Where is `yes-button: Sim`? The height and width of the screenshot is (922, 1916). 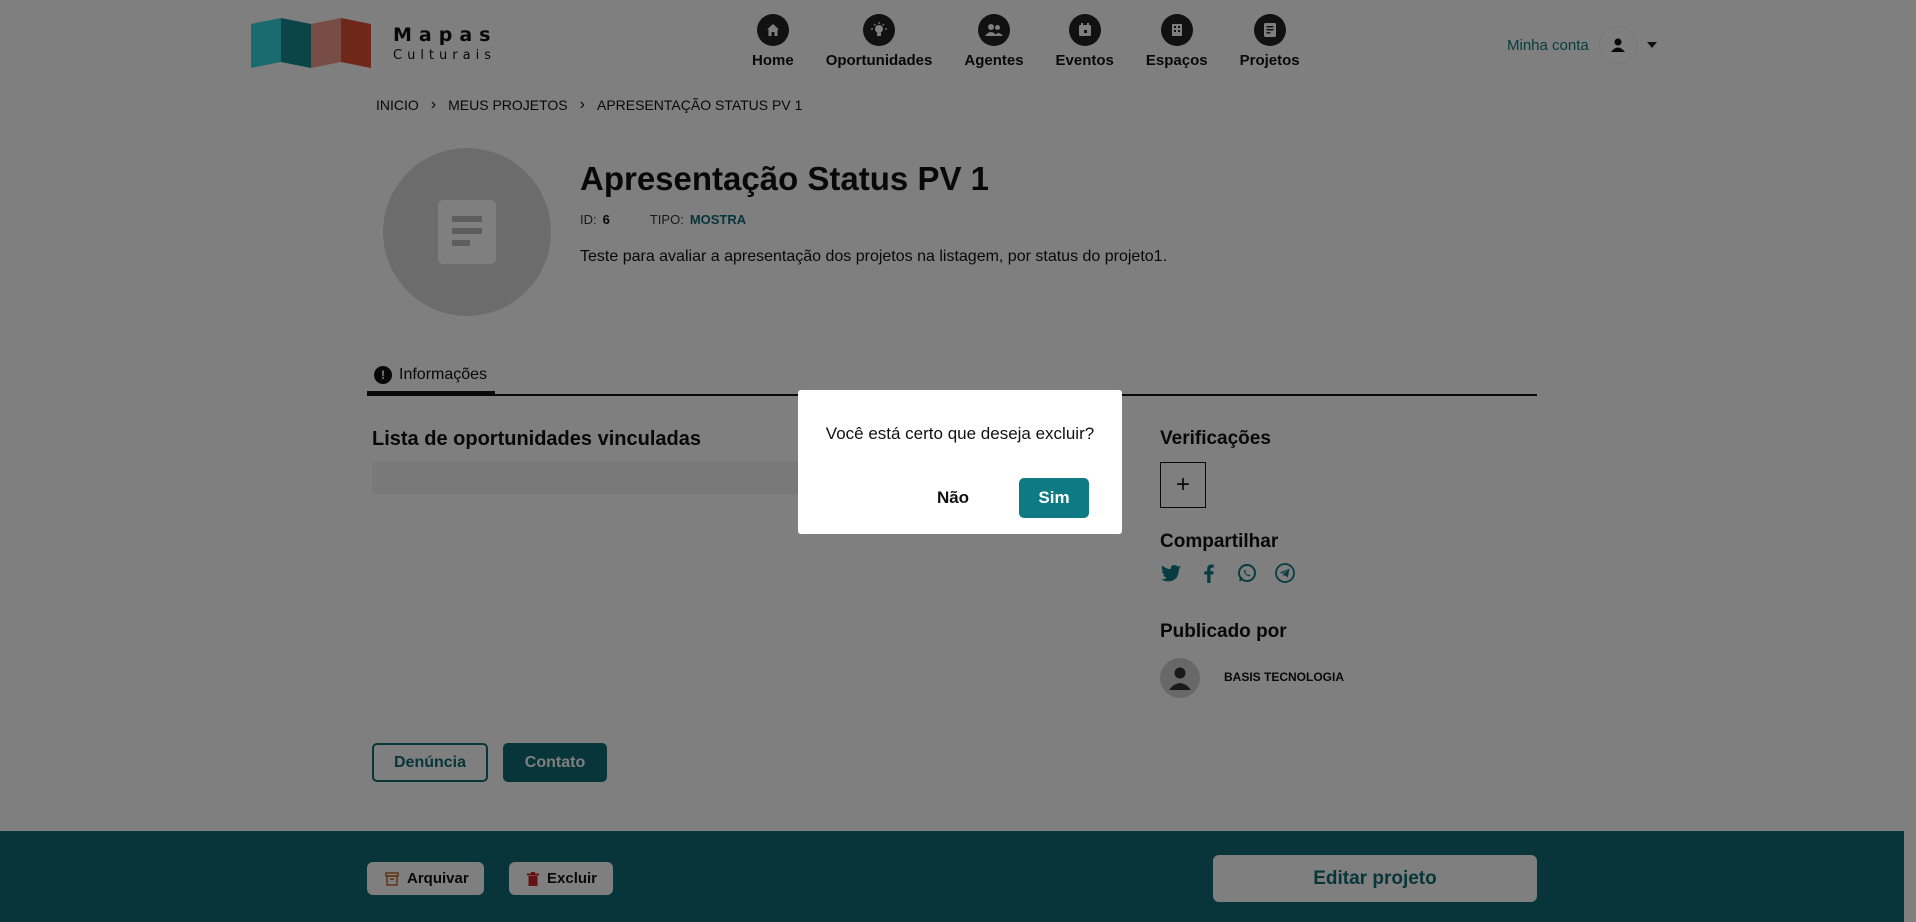 yes-button: Sim is located at coordinates (1054, 498).